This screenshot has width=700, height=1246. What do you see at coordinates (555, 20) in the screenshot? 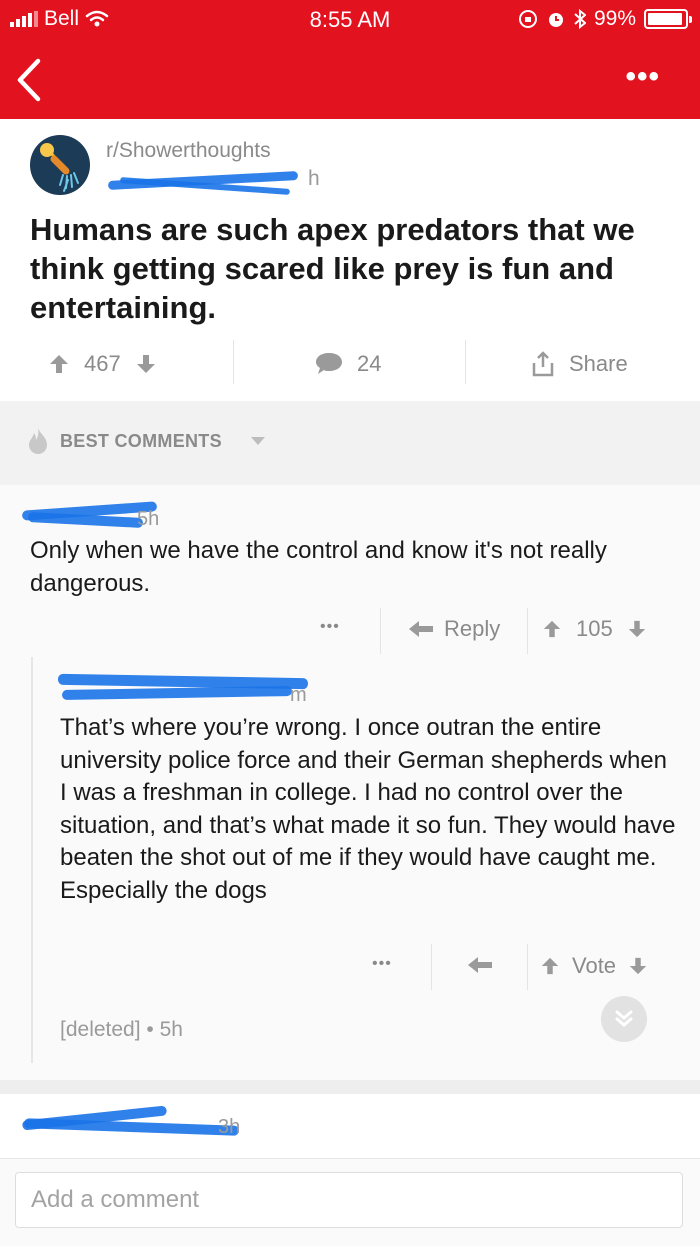
I see `alarm-icon` at bounding box center [555, 20].